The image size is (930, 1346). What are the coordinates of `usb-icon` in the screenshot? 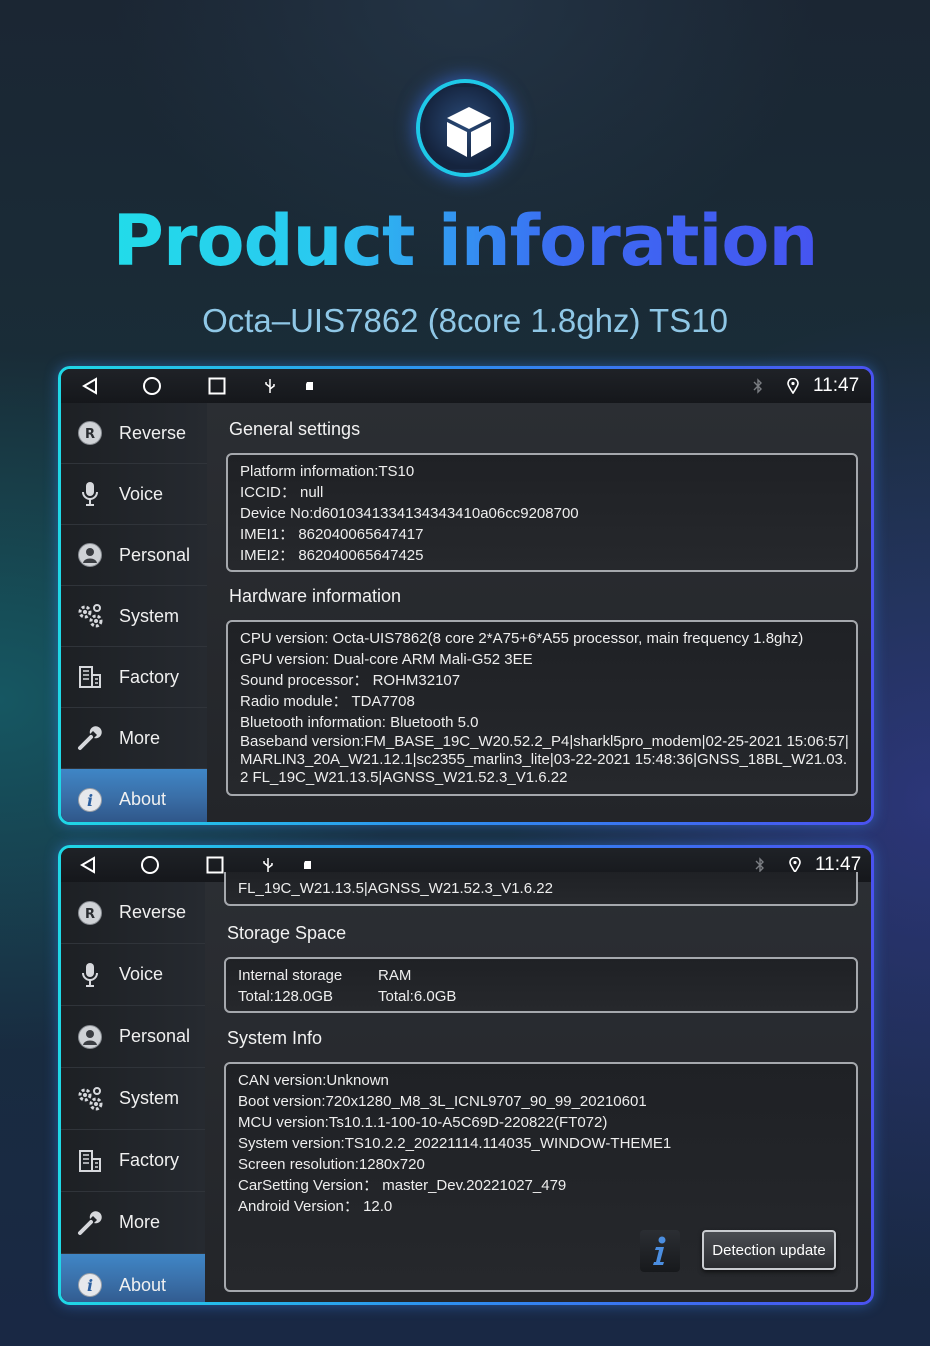 It's located at (270, 386).